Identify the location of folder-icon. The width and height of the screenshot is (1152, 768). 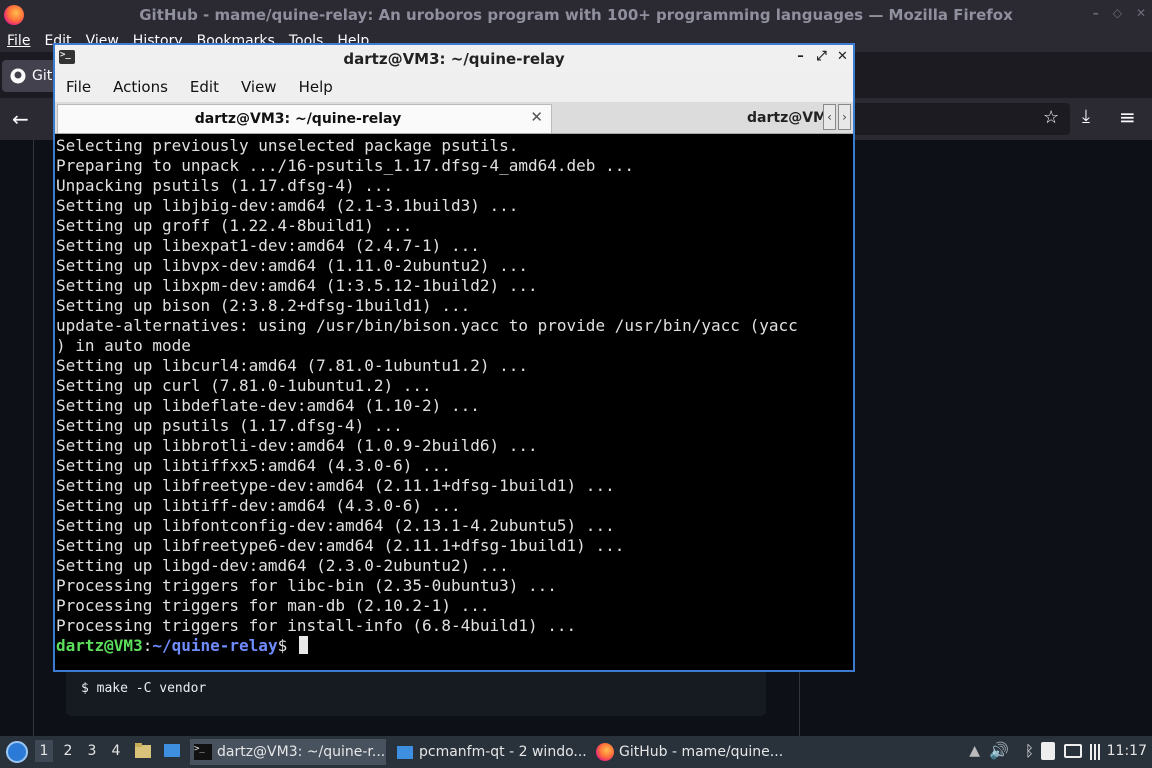
(405, 752).